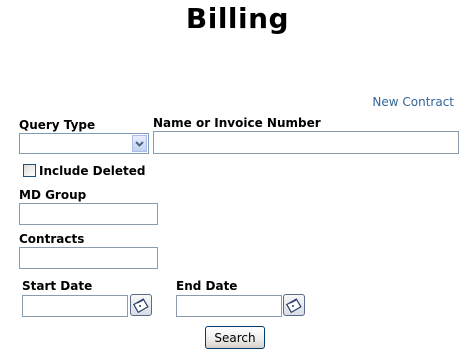 Image resolution: width=475 pixels, height=363 pixels. Describe the element at coordinates (29, 170) in the screenshot. I see `include-deleted-checkbox` at that location.